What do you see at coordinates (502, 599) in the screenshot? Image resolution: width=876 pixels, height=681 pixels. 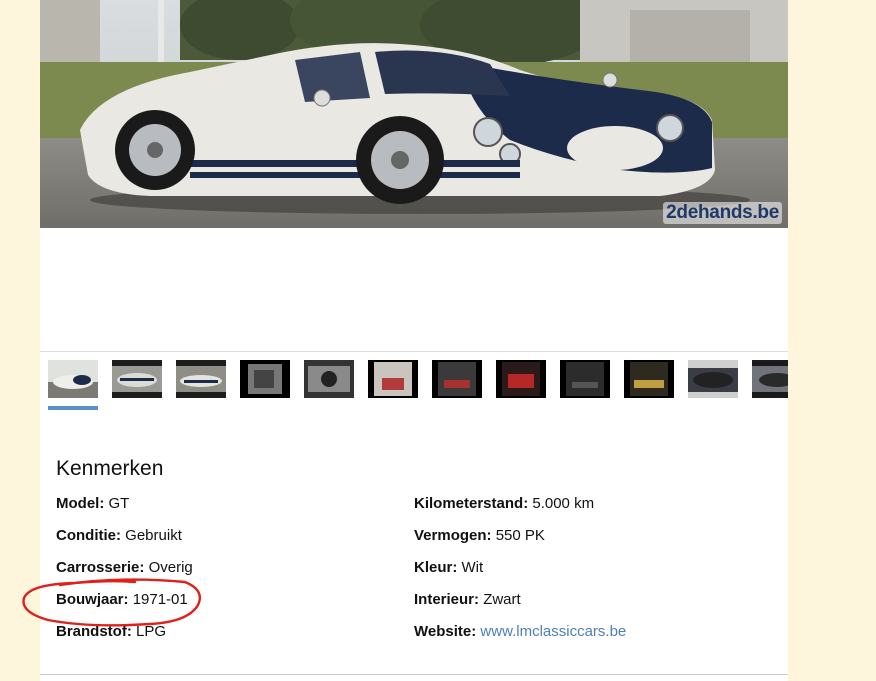 I see `spec-value: Zwart` at bounding box center [502, 599].